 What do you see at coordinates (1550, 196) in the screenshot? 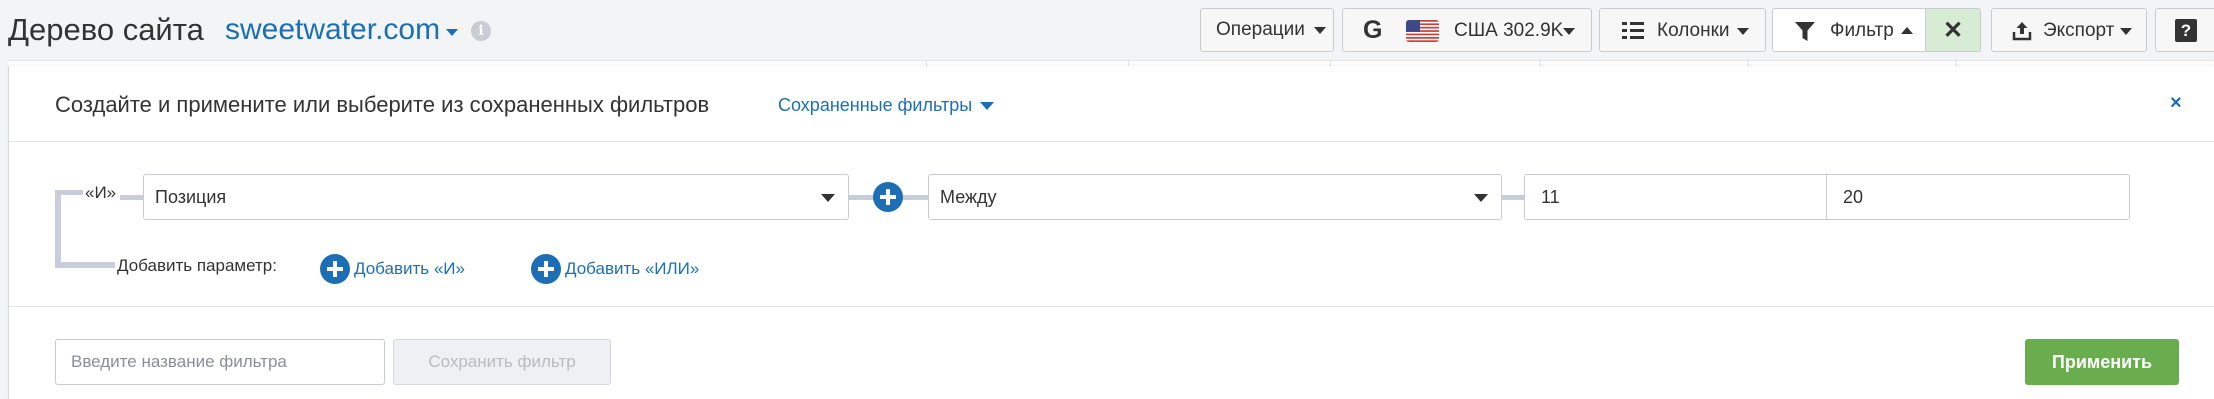
I see `value-from: 11` at bounding box center [1550, 196].